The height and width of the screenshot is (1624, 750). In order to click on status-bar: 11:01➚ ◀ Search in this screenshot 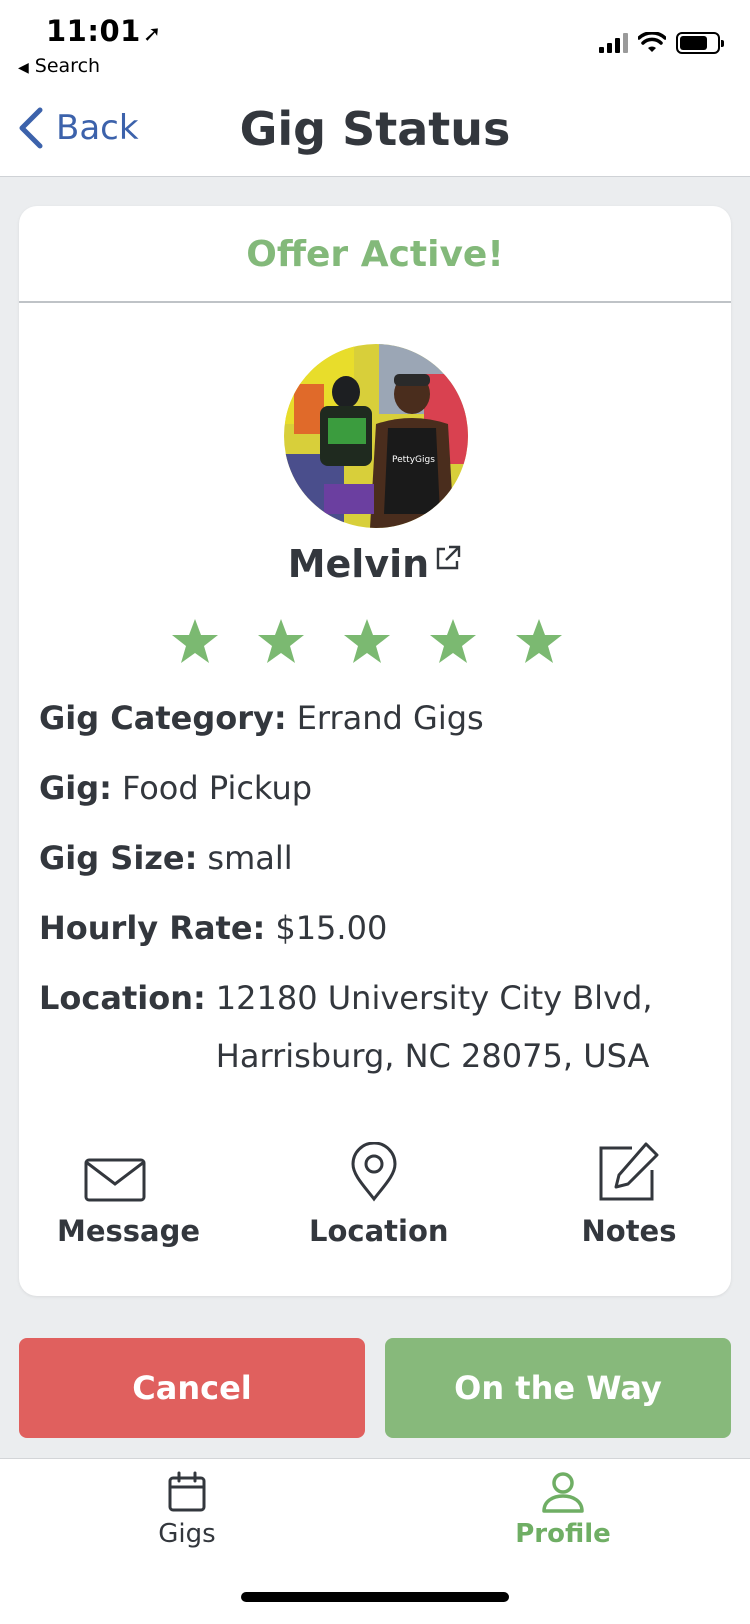, I will do `click(375, 44)`.